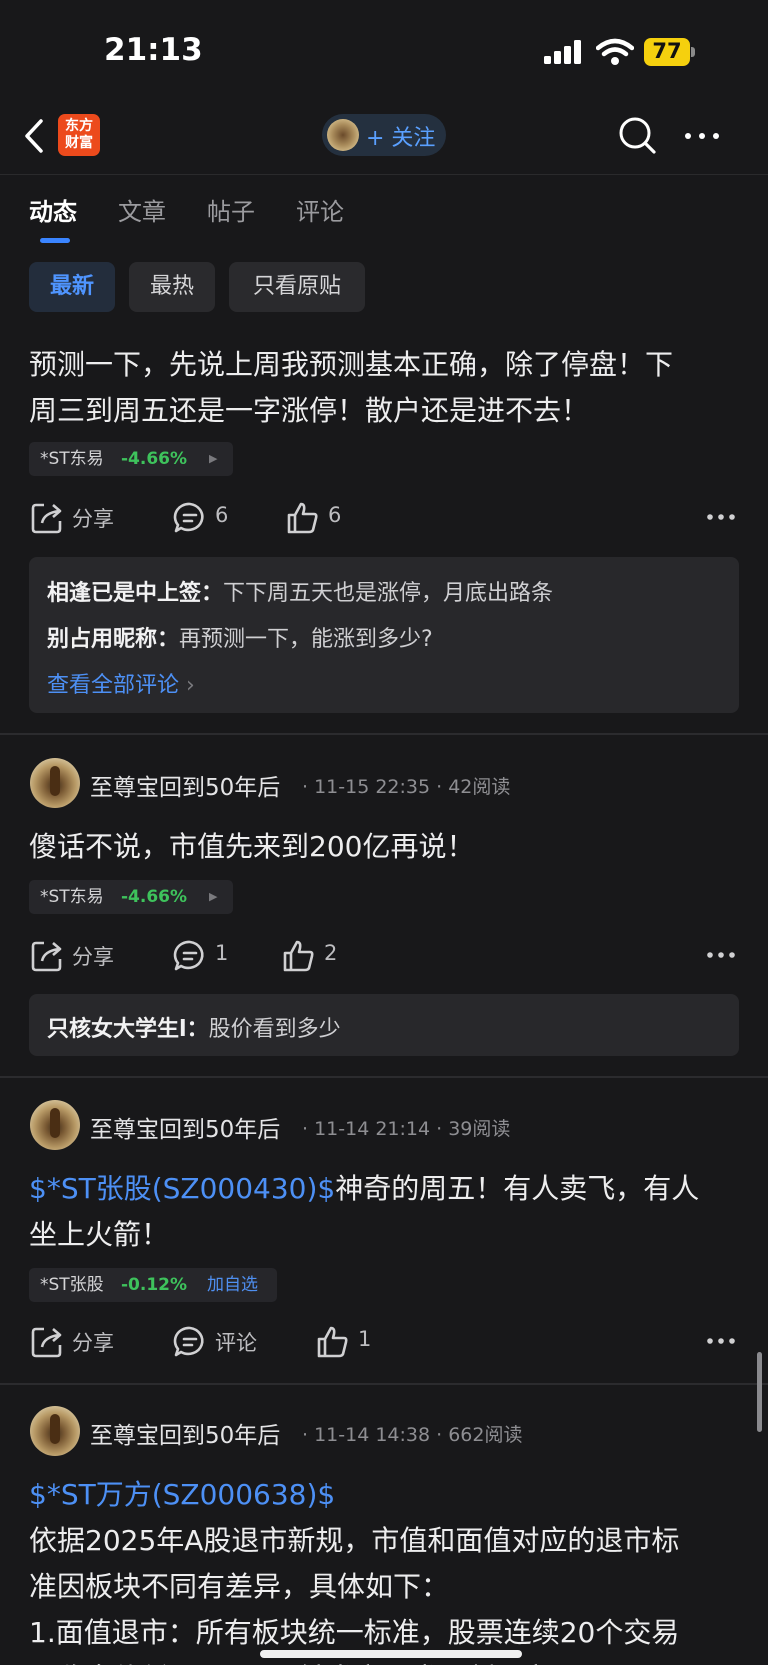 Image resolution: width=768 pixels, height=1665 pixels. I want to click on post-4-header: 至尊宝回到50年后 · 11-14 14:38 · 662阅读, so click(384, 1433).